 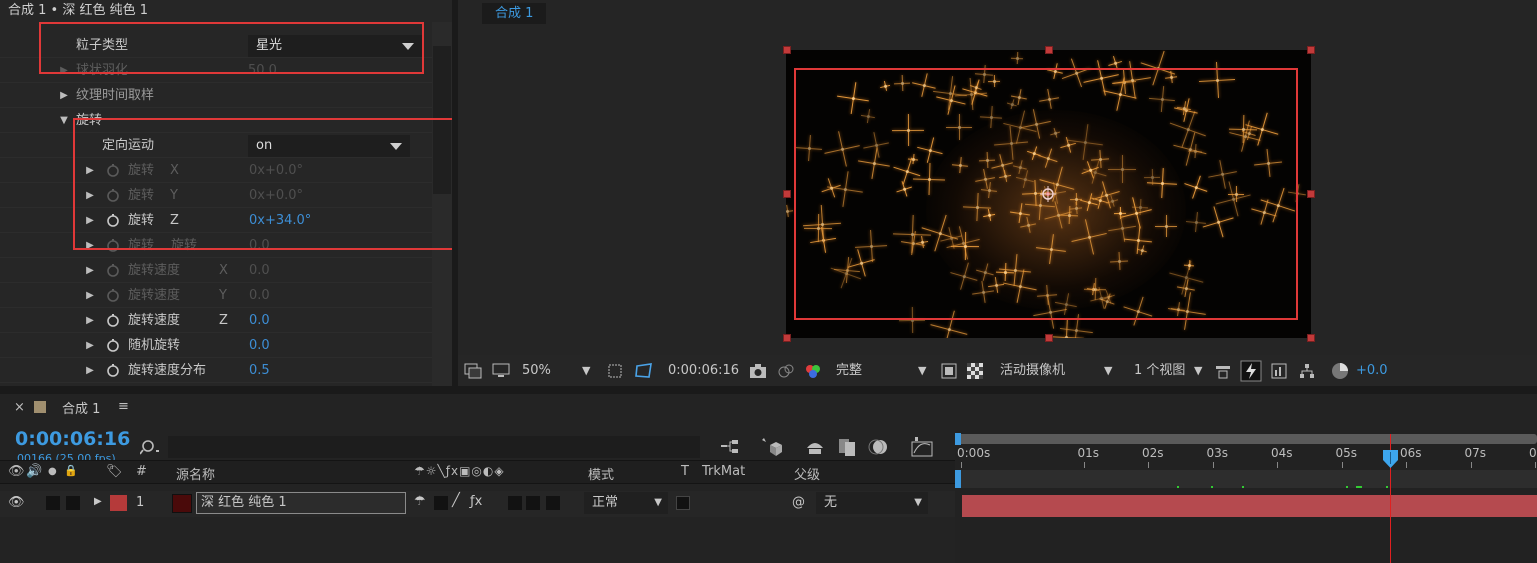 What do you see at coordinates (815, 447) in the screenshot?
I see `shy-layers-icon` at bounding box center [815, 447].